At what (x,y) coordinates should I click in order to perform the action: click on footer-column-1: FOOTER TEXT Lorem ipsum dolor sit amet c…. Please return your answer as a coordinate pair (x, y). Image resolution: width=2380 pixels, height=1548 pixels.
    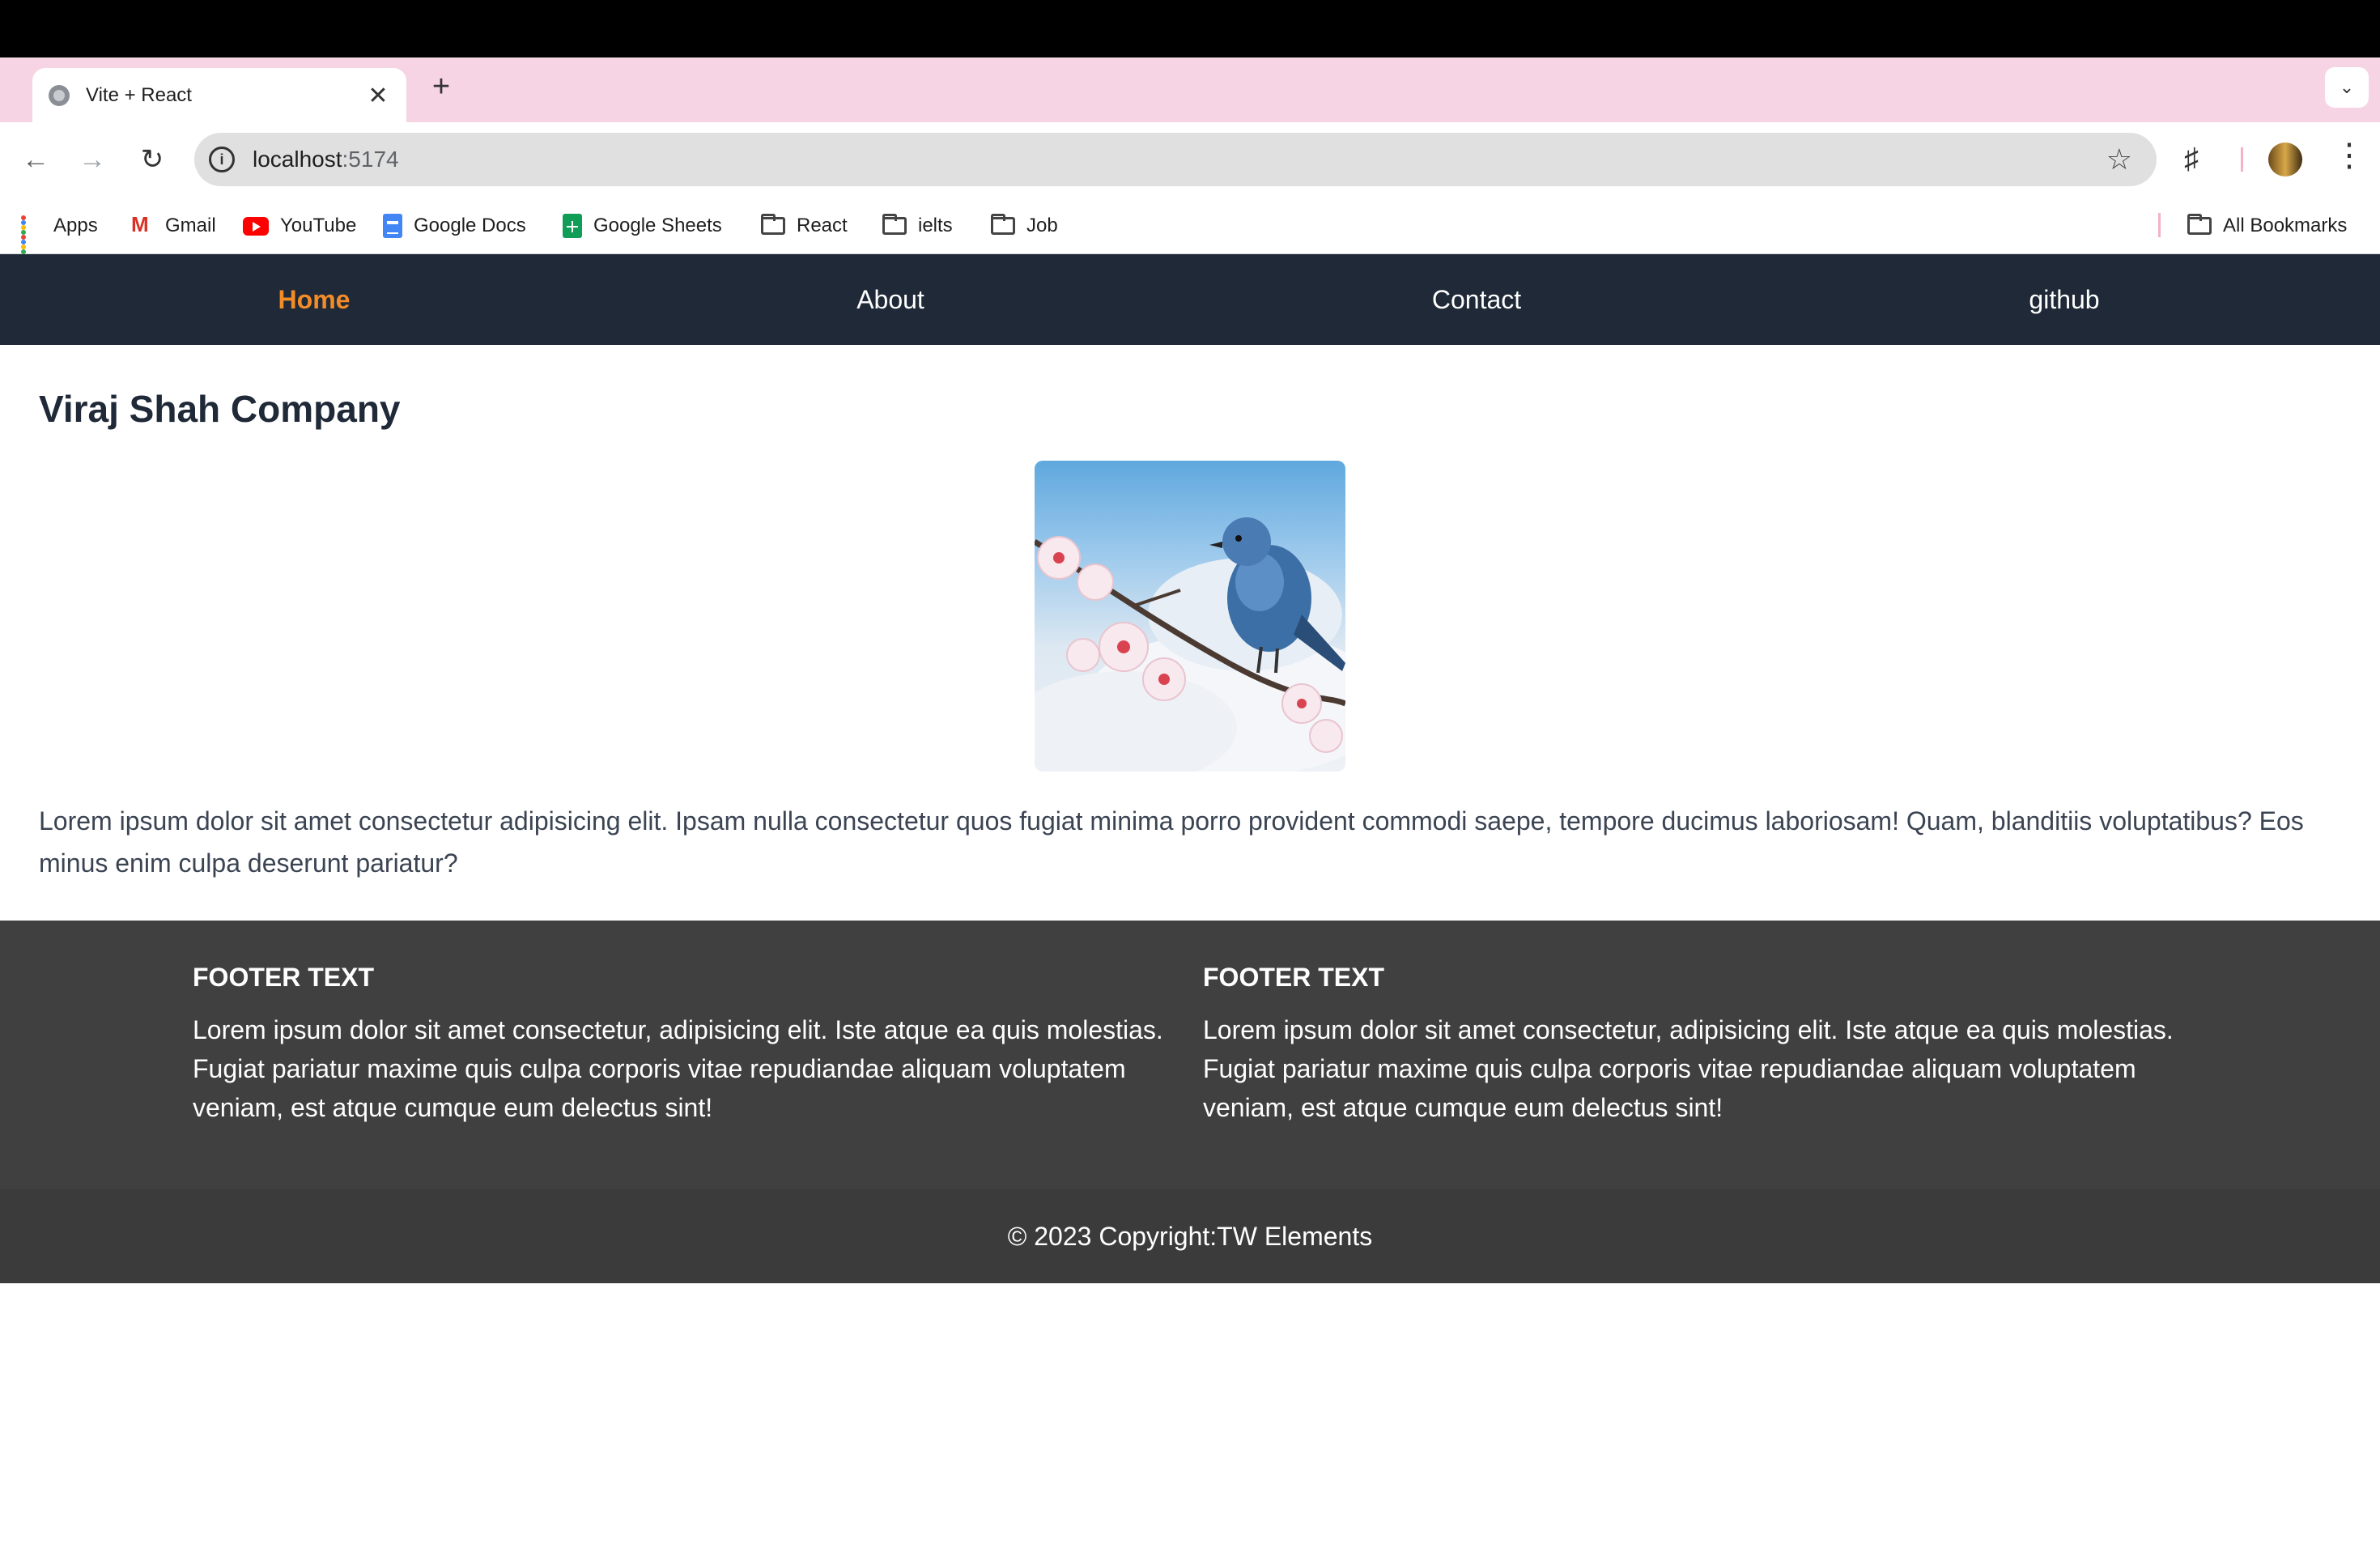
    Looking at the image, I should click on (678, 1045).